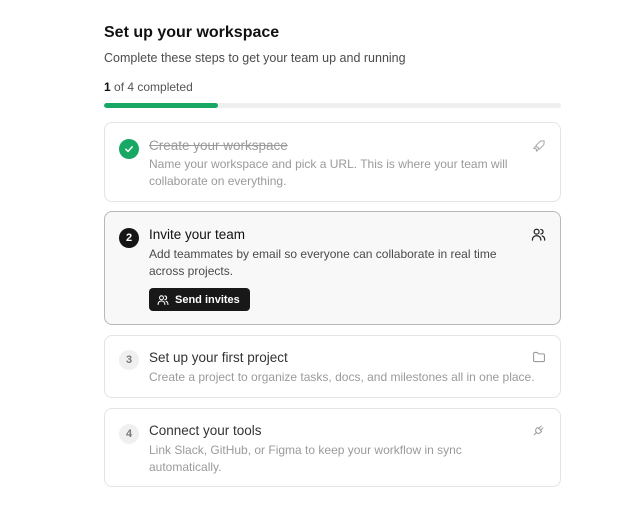 The height and width of the screenshot is (507, 640). Describe the element at coordinates (192, 32) in the screenshot. I see `page-title: Set up your workspace` at that location.